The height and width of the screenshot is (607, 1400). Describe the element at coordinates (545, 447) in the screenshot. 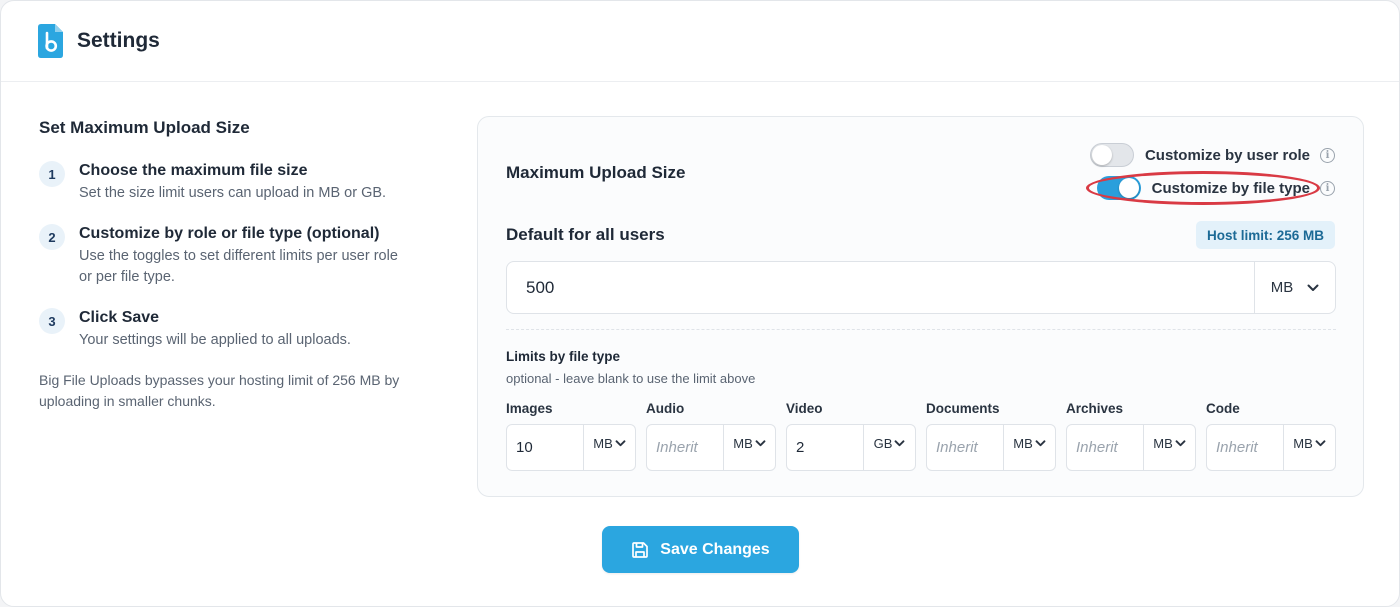

I see `images-limit-input` at that location.